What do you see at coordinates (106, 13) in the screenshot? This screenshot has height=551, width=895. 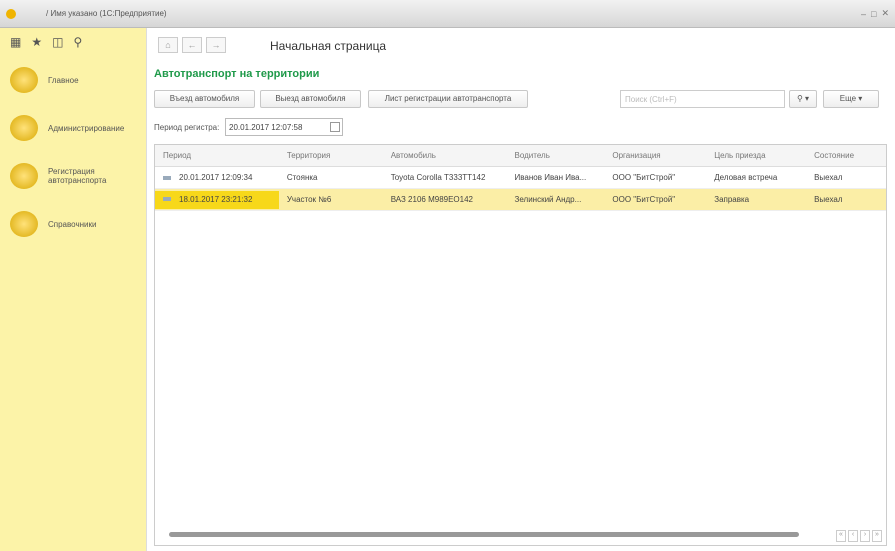 I see `window-title: / Имя указано (1С:Предприятие)` at bounding box center [106, 13].